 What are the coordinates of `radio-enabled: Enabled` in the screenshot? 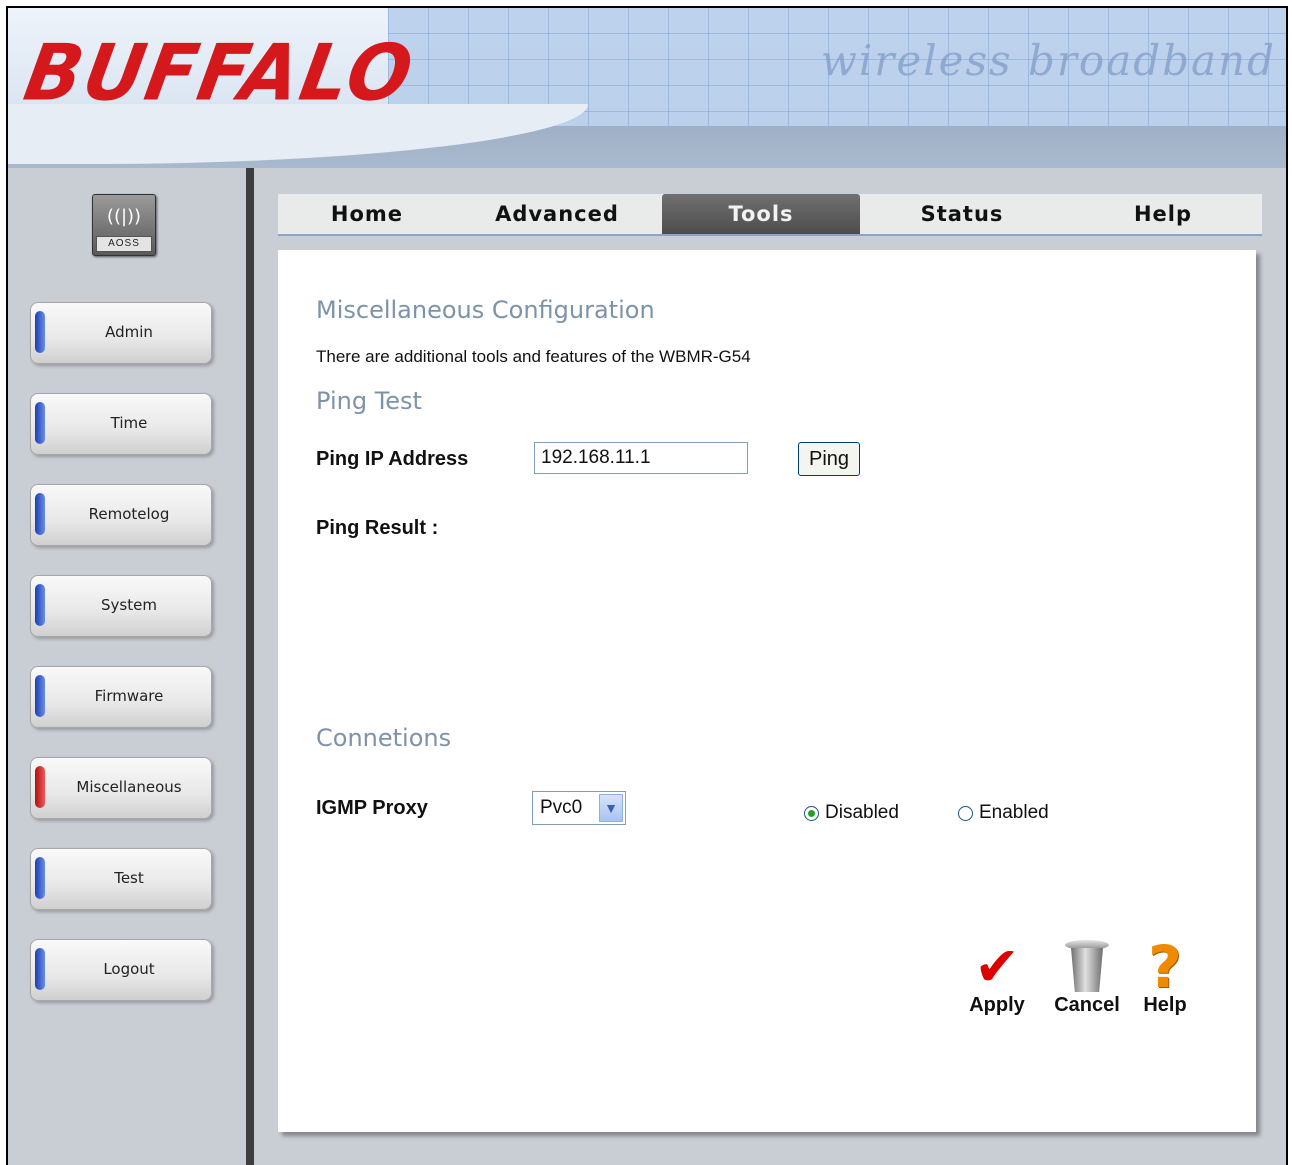 It's located at (1003, 813).